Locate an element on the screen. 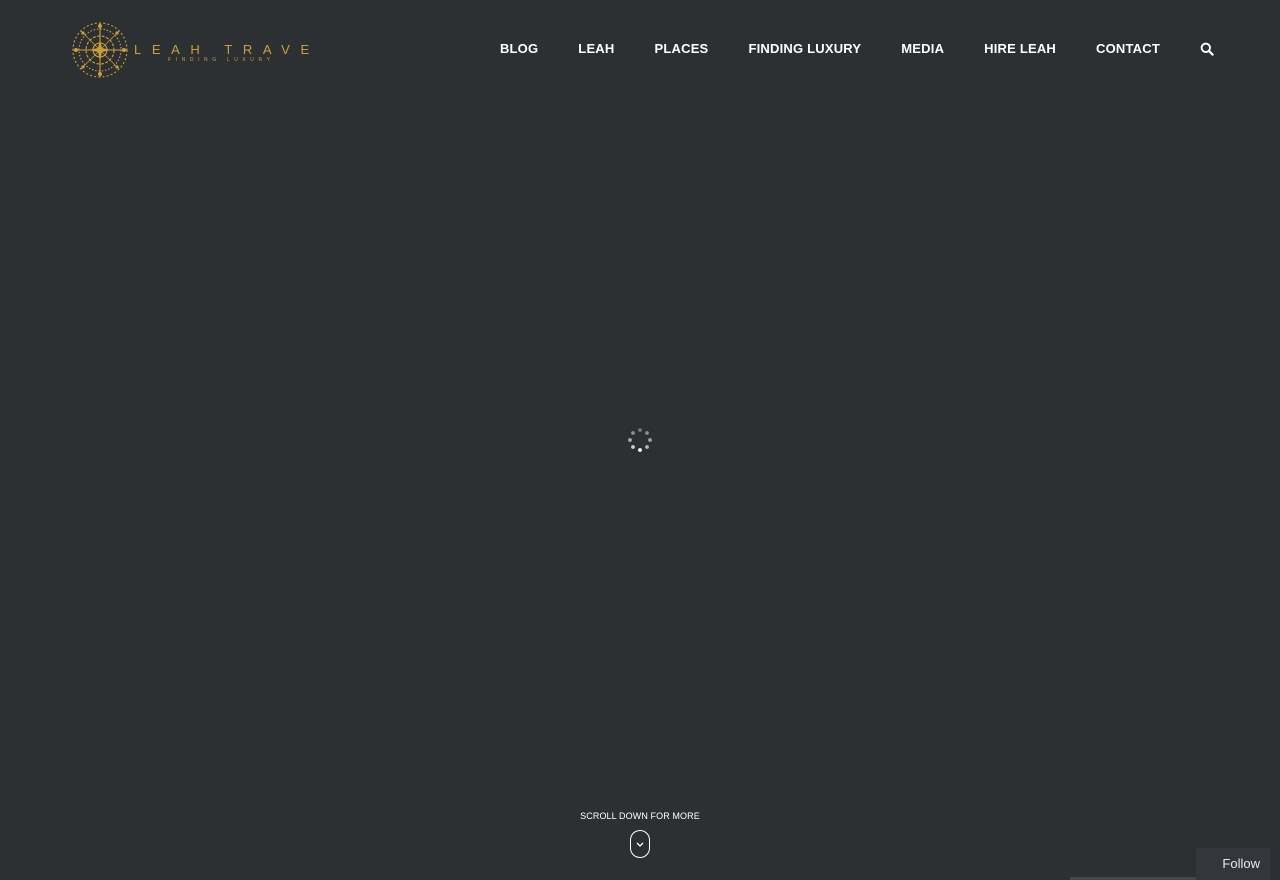 Image resolution: width=1280 pixels, height=880 pixels. logo-icon: LEAH TRAVELS FINDING LUXURY is located at coordinates (193, 50).